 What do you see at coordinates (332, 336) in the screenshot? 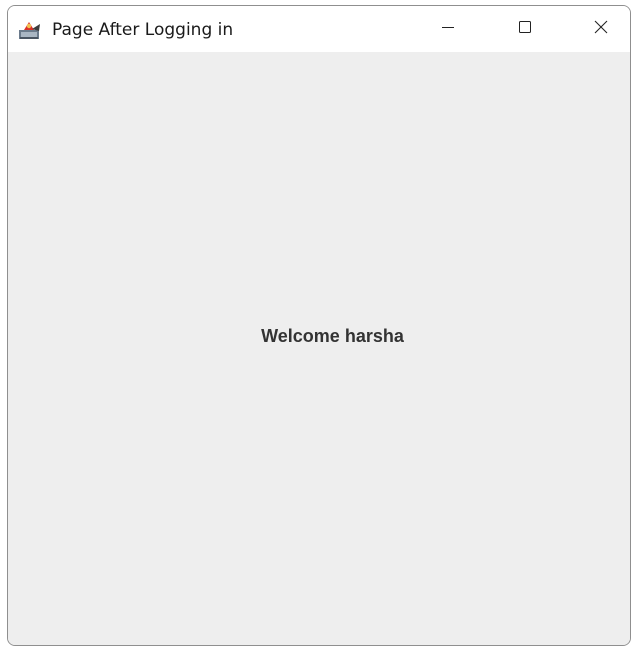
I see `welcome-label: Welcome harsha` at bounding box center [332, 336].